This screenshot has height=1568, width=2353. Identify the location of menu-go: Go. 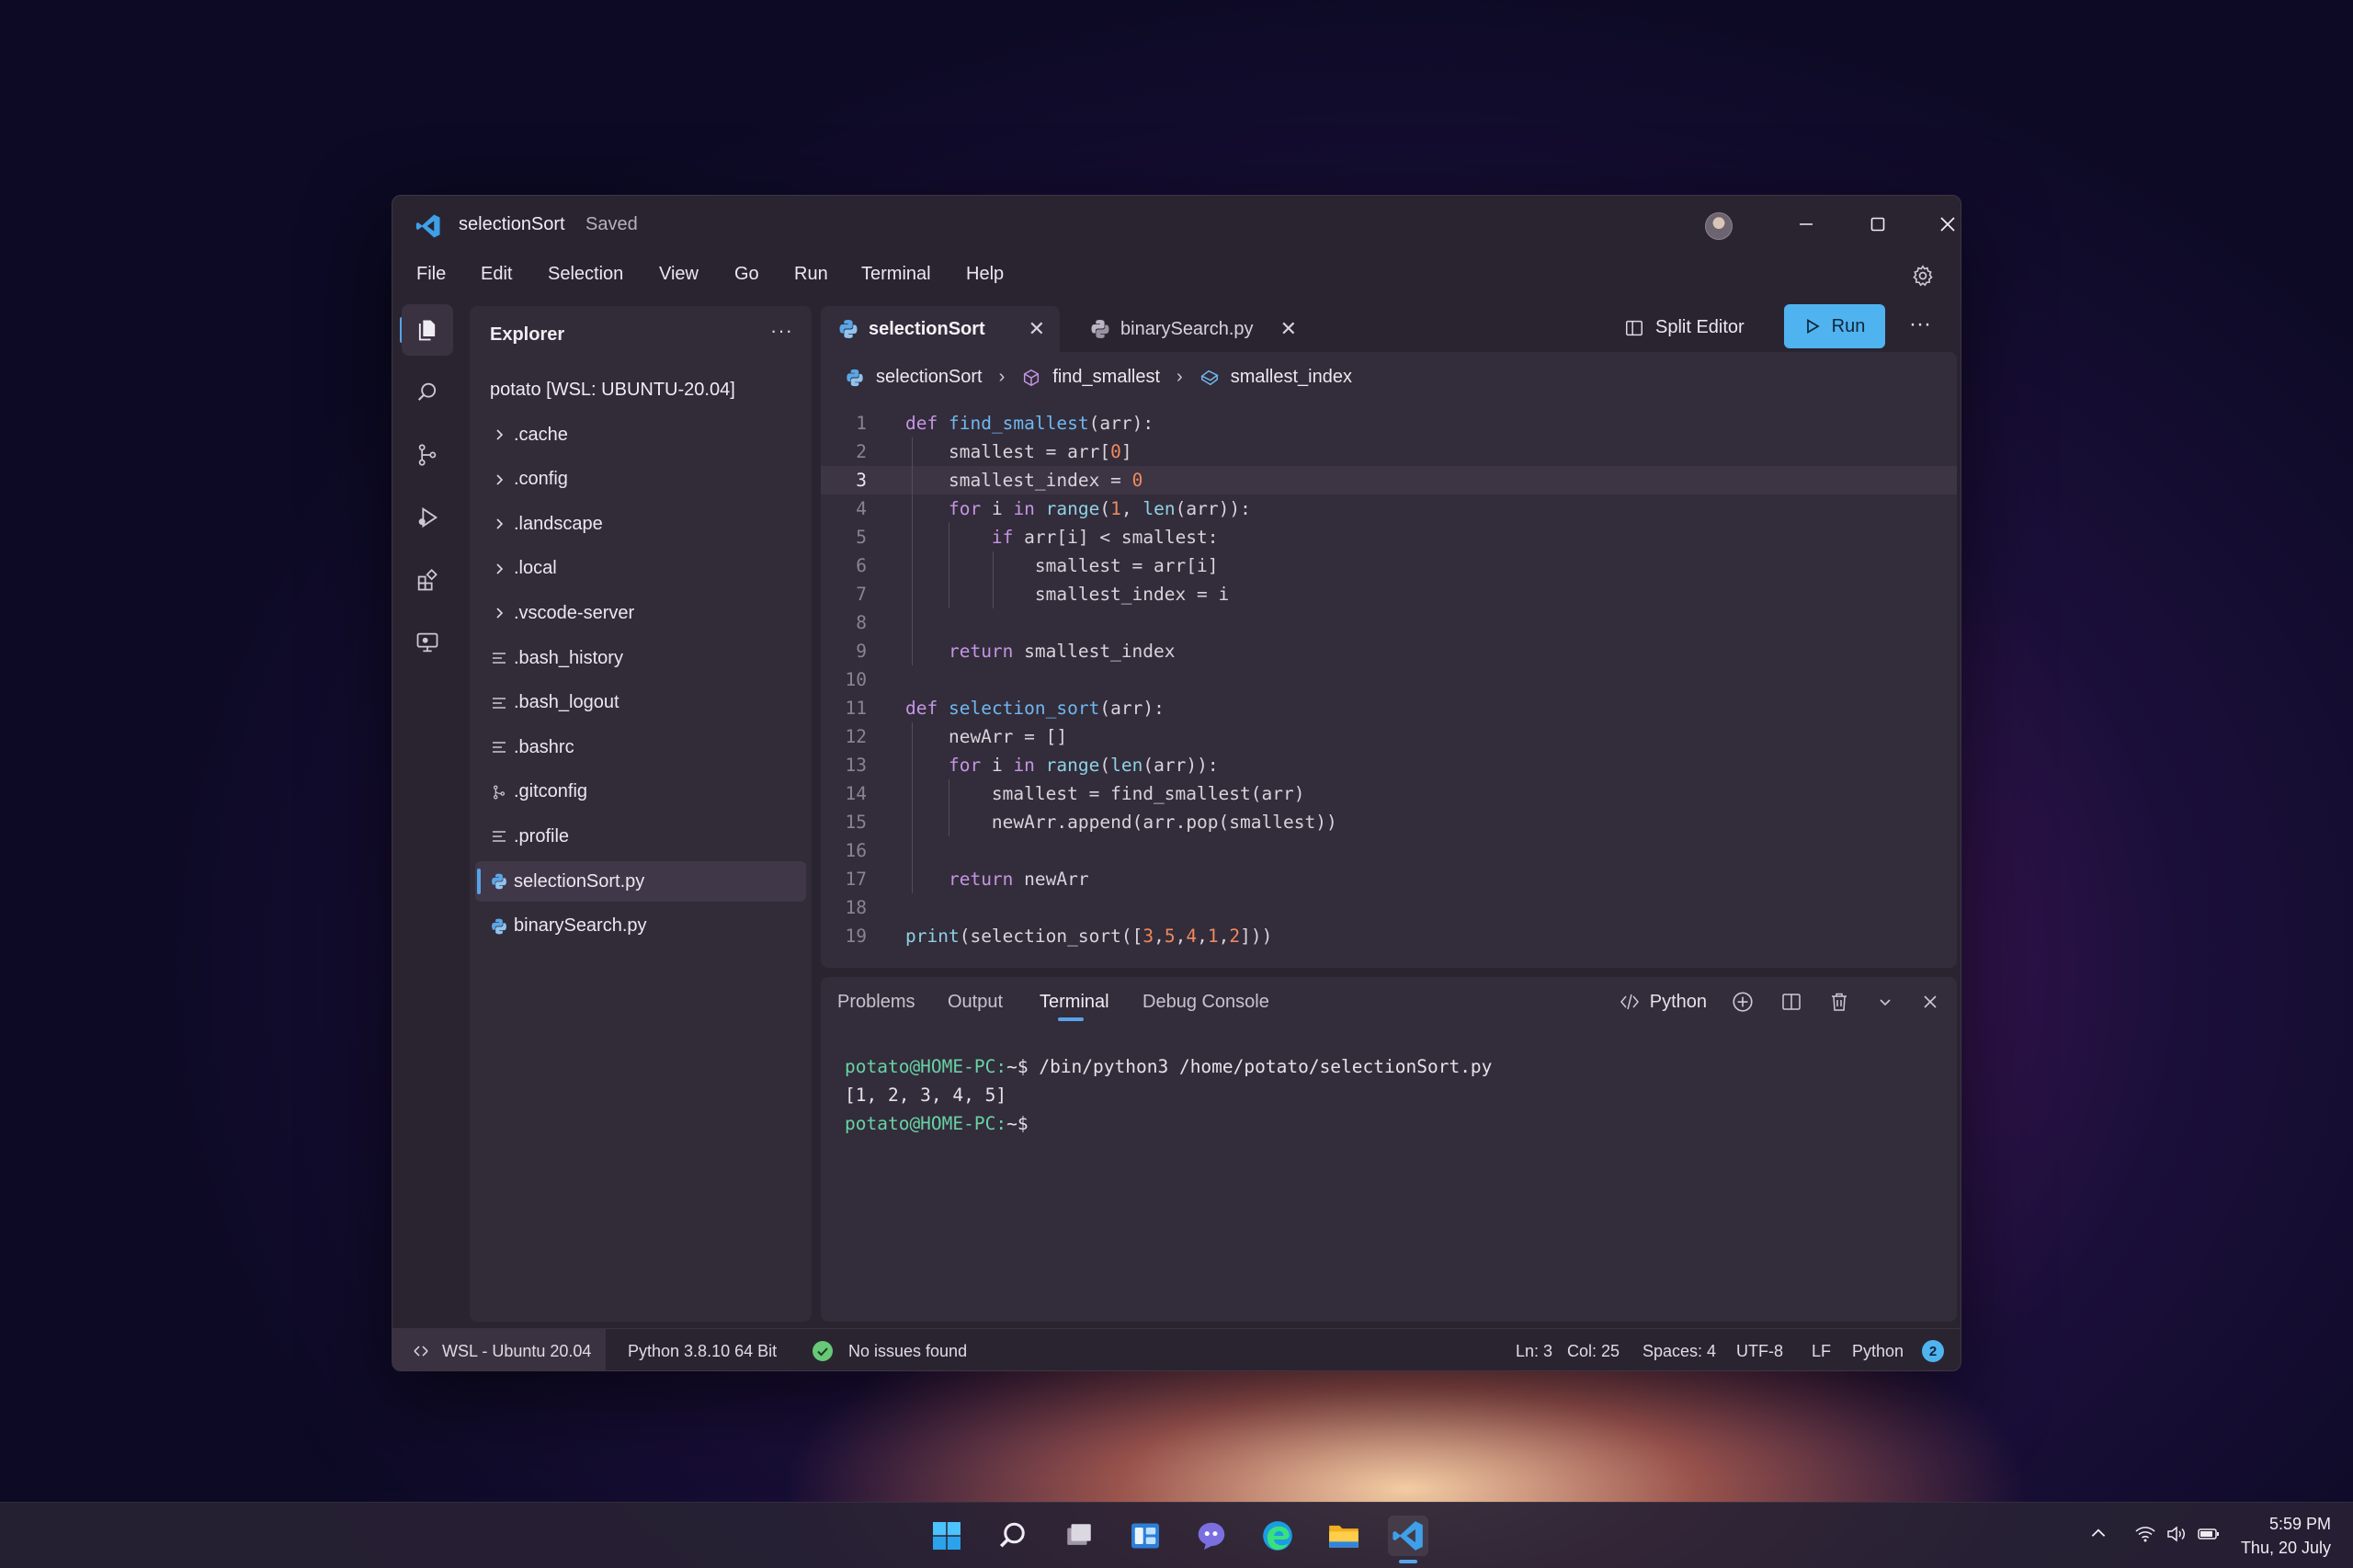
(746, 274).